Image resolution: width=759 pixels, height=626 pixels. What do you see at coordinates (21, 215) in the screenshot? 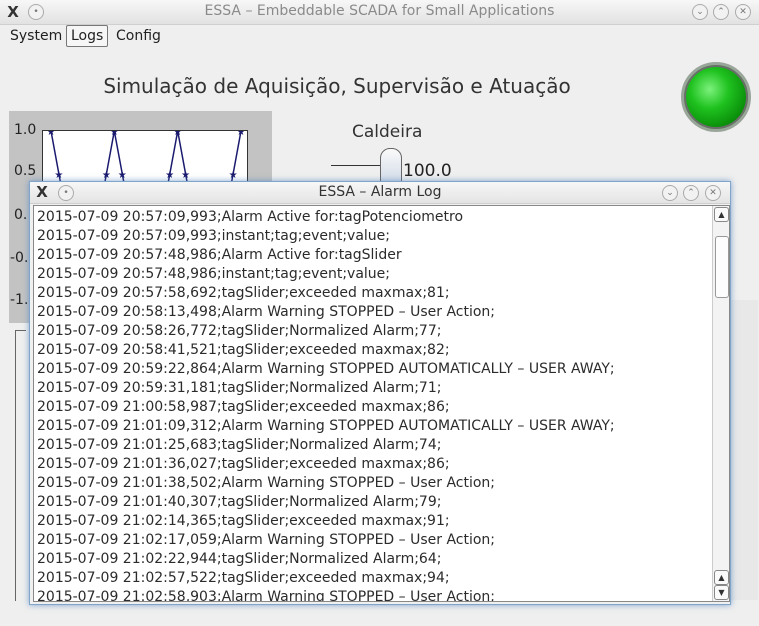
I see `y-tick-label: 0.` at bounding box center [21, 215].